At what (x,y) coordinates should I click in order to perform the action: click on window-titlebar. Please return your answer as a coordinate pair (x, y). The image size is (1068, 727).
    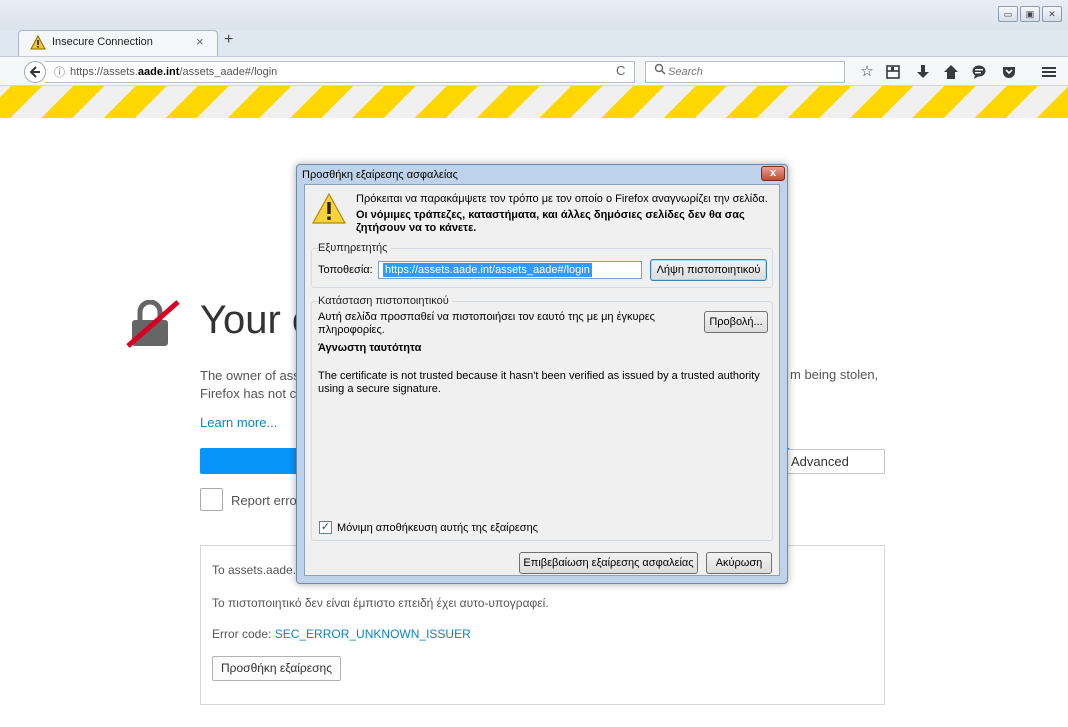
    Looking at the image, I should click on (534, 15).